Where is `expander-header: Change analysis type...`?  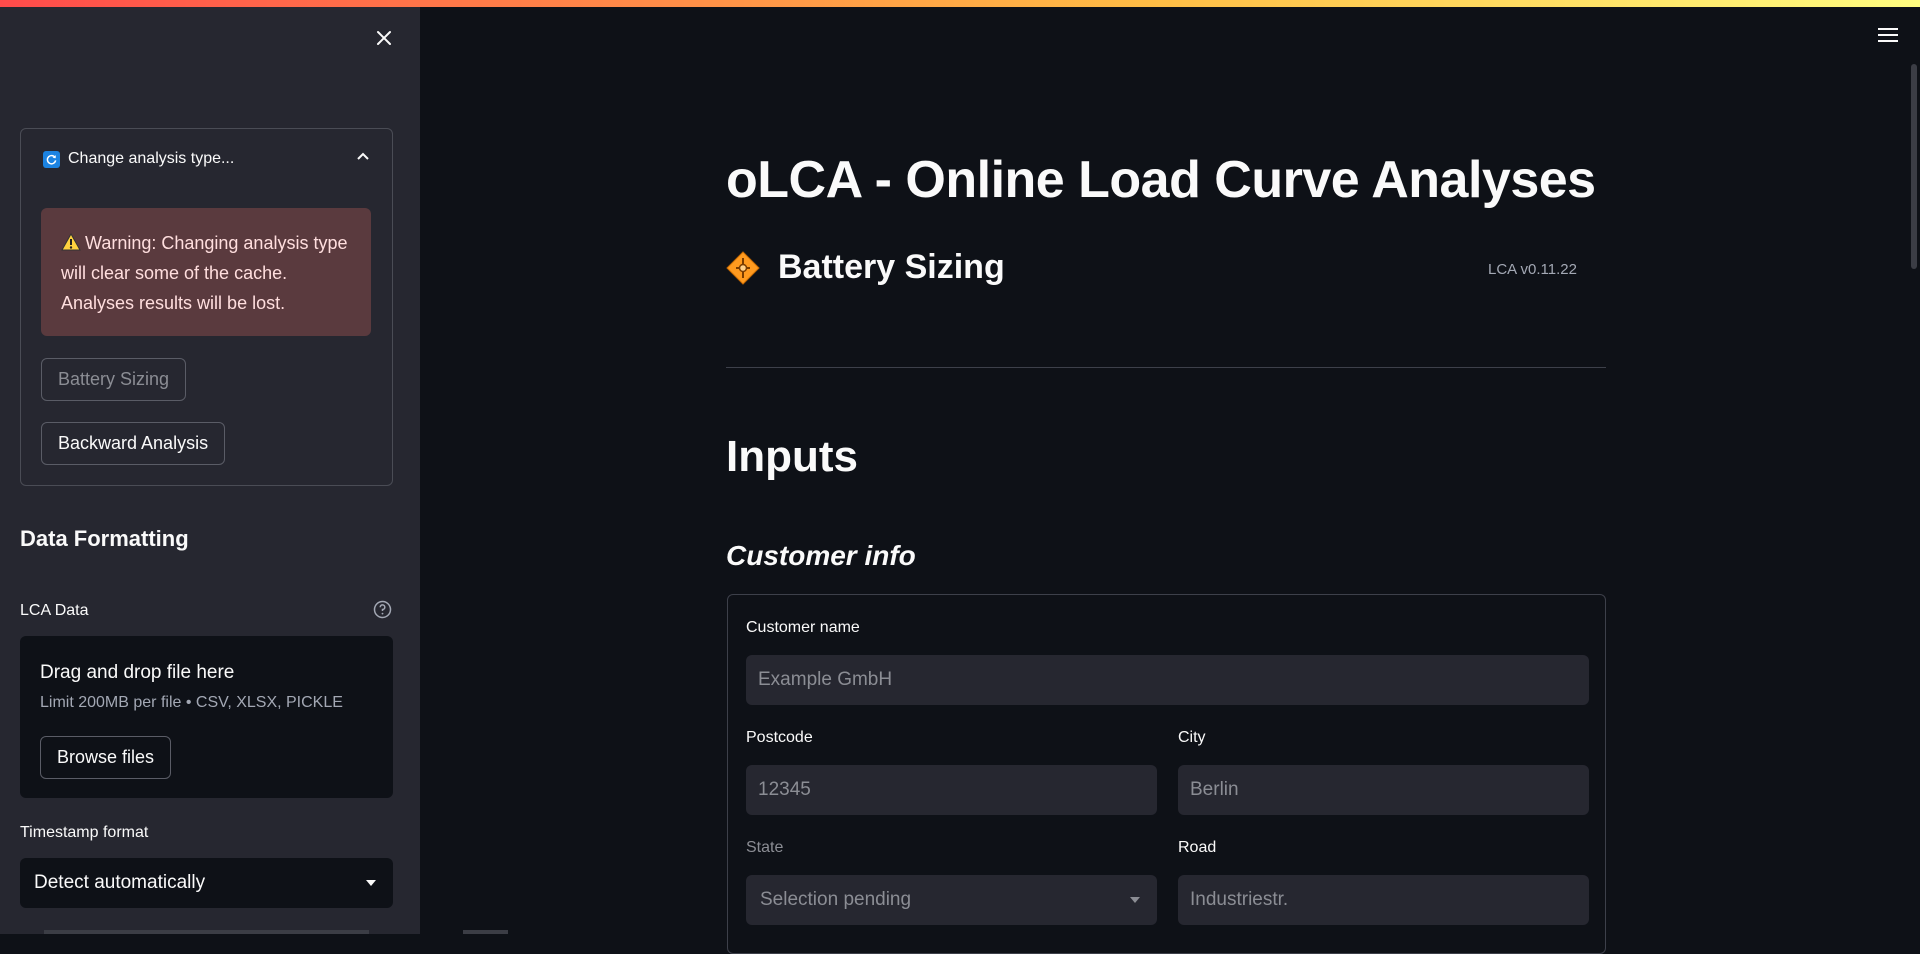 expander-header: Change analysis type... is located at coordinates (206, 159).